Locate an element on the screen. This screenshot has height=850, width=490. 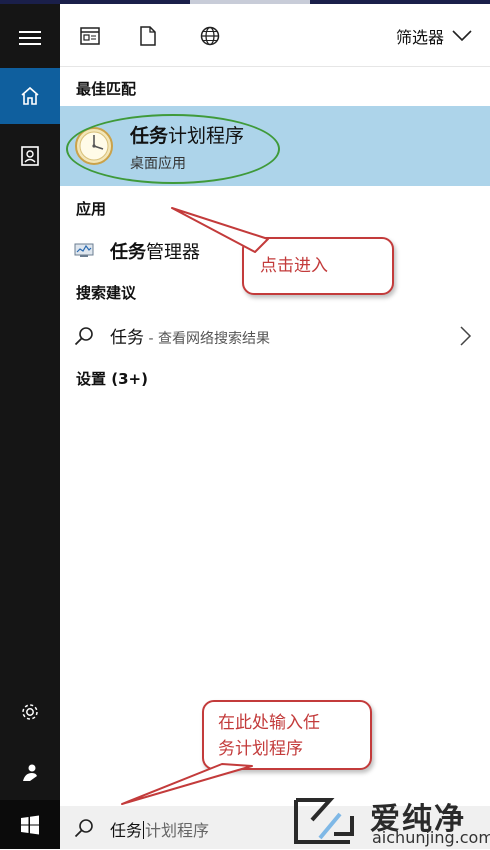
app-name-bold: 任务 is located at coordinates (128, 252).